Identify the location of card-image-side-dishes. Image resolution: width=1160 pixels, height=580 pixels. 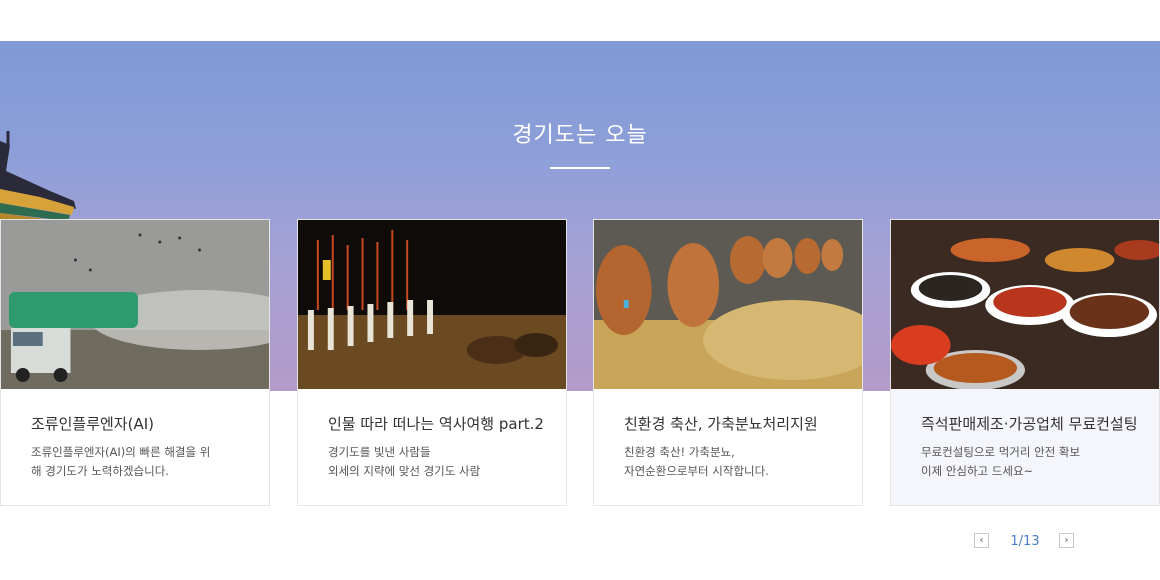
(1025, 304).